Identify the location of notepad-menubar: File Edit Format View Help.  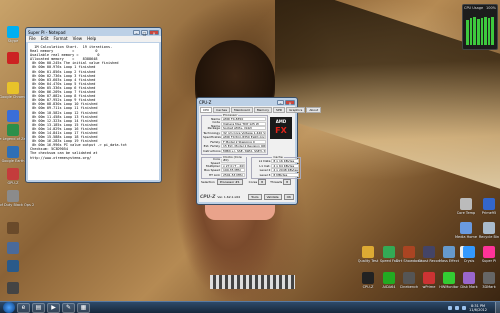
(93, 39).